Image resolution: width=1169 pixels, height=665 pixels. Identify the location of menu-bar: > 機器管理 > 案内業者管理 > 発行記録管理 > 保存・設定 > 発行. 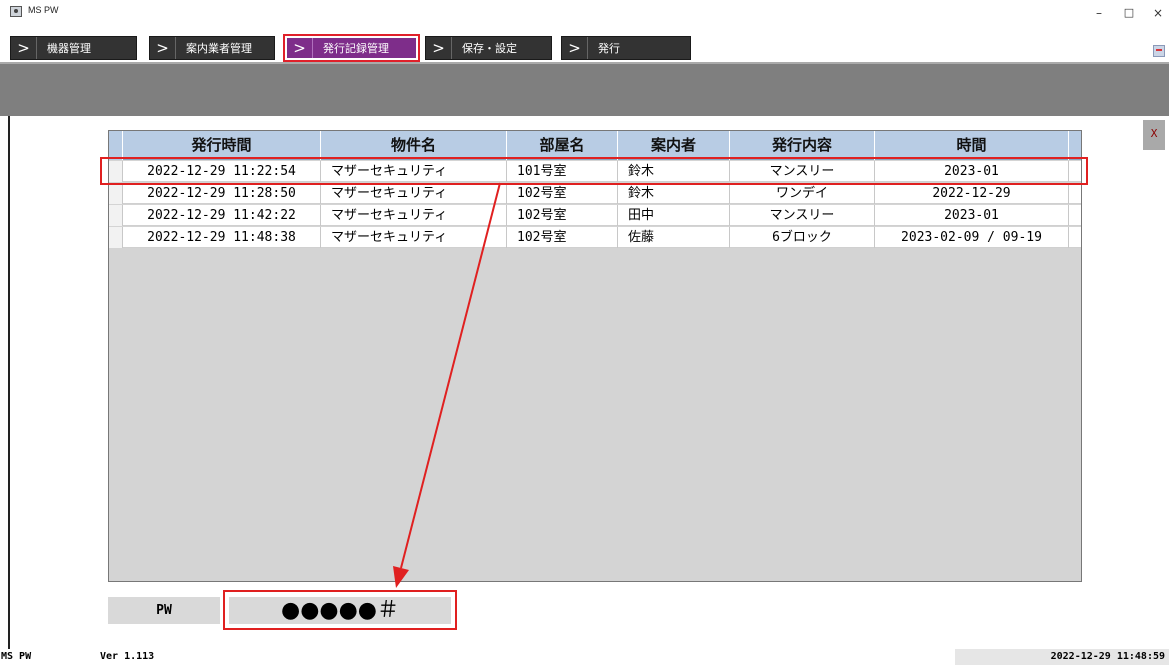
(584, 48).